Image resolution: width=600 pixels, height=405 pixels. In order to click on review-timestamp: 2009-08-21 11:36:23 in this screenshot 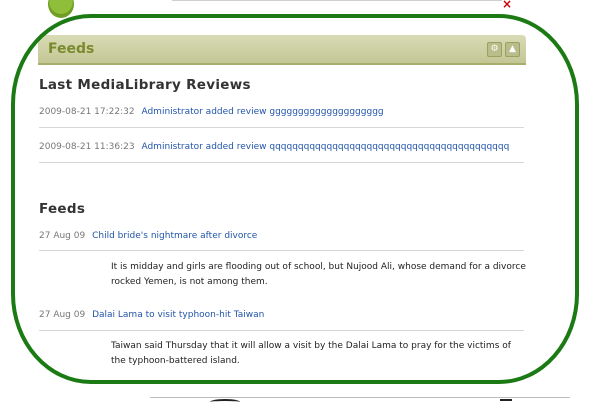, I will do `click(87, 147)`.